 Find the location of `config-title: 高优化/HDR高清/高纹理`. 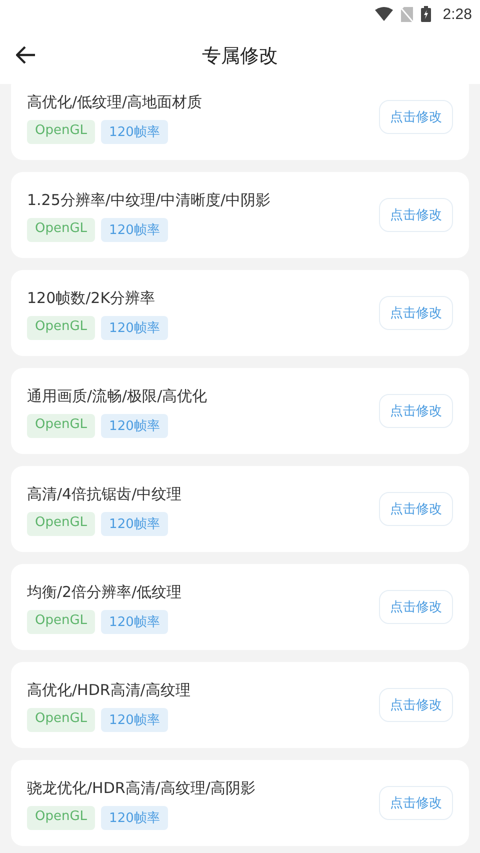

config-title: 高优化/HDR高清/高纹理 is located at coordinates (108, 690).